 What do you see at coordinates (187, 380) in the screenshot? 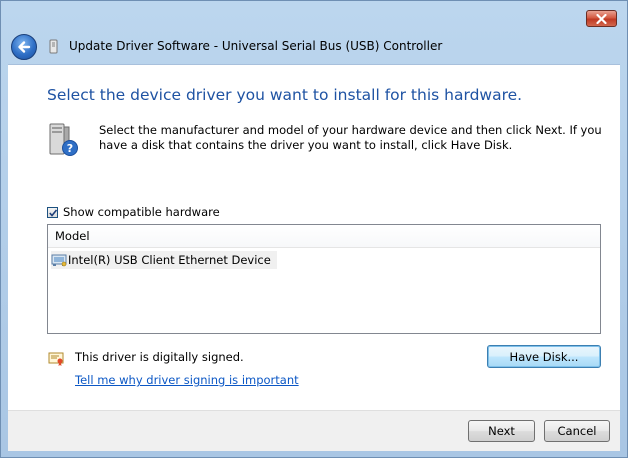
I see `driver-signing-link: Tell me why driver signing is important` at bounding box center [187, 380].